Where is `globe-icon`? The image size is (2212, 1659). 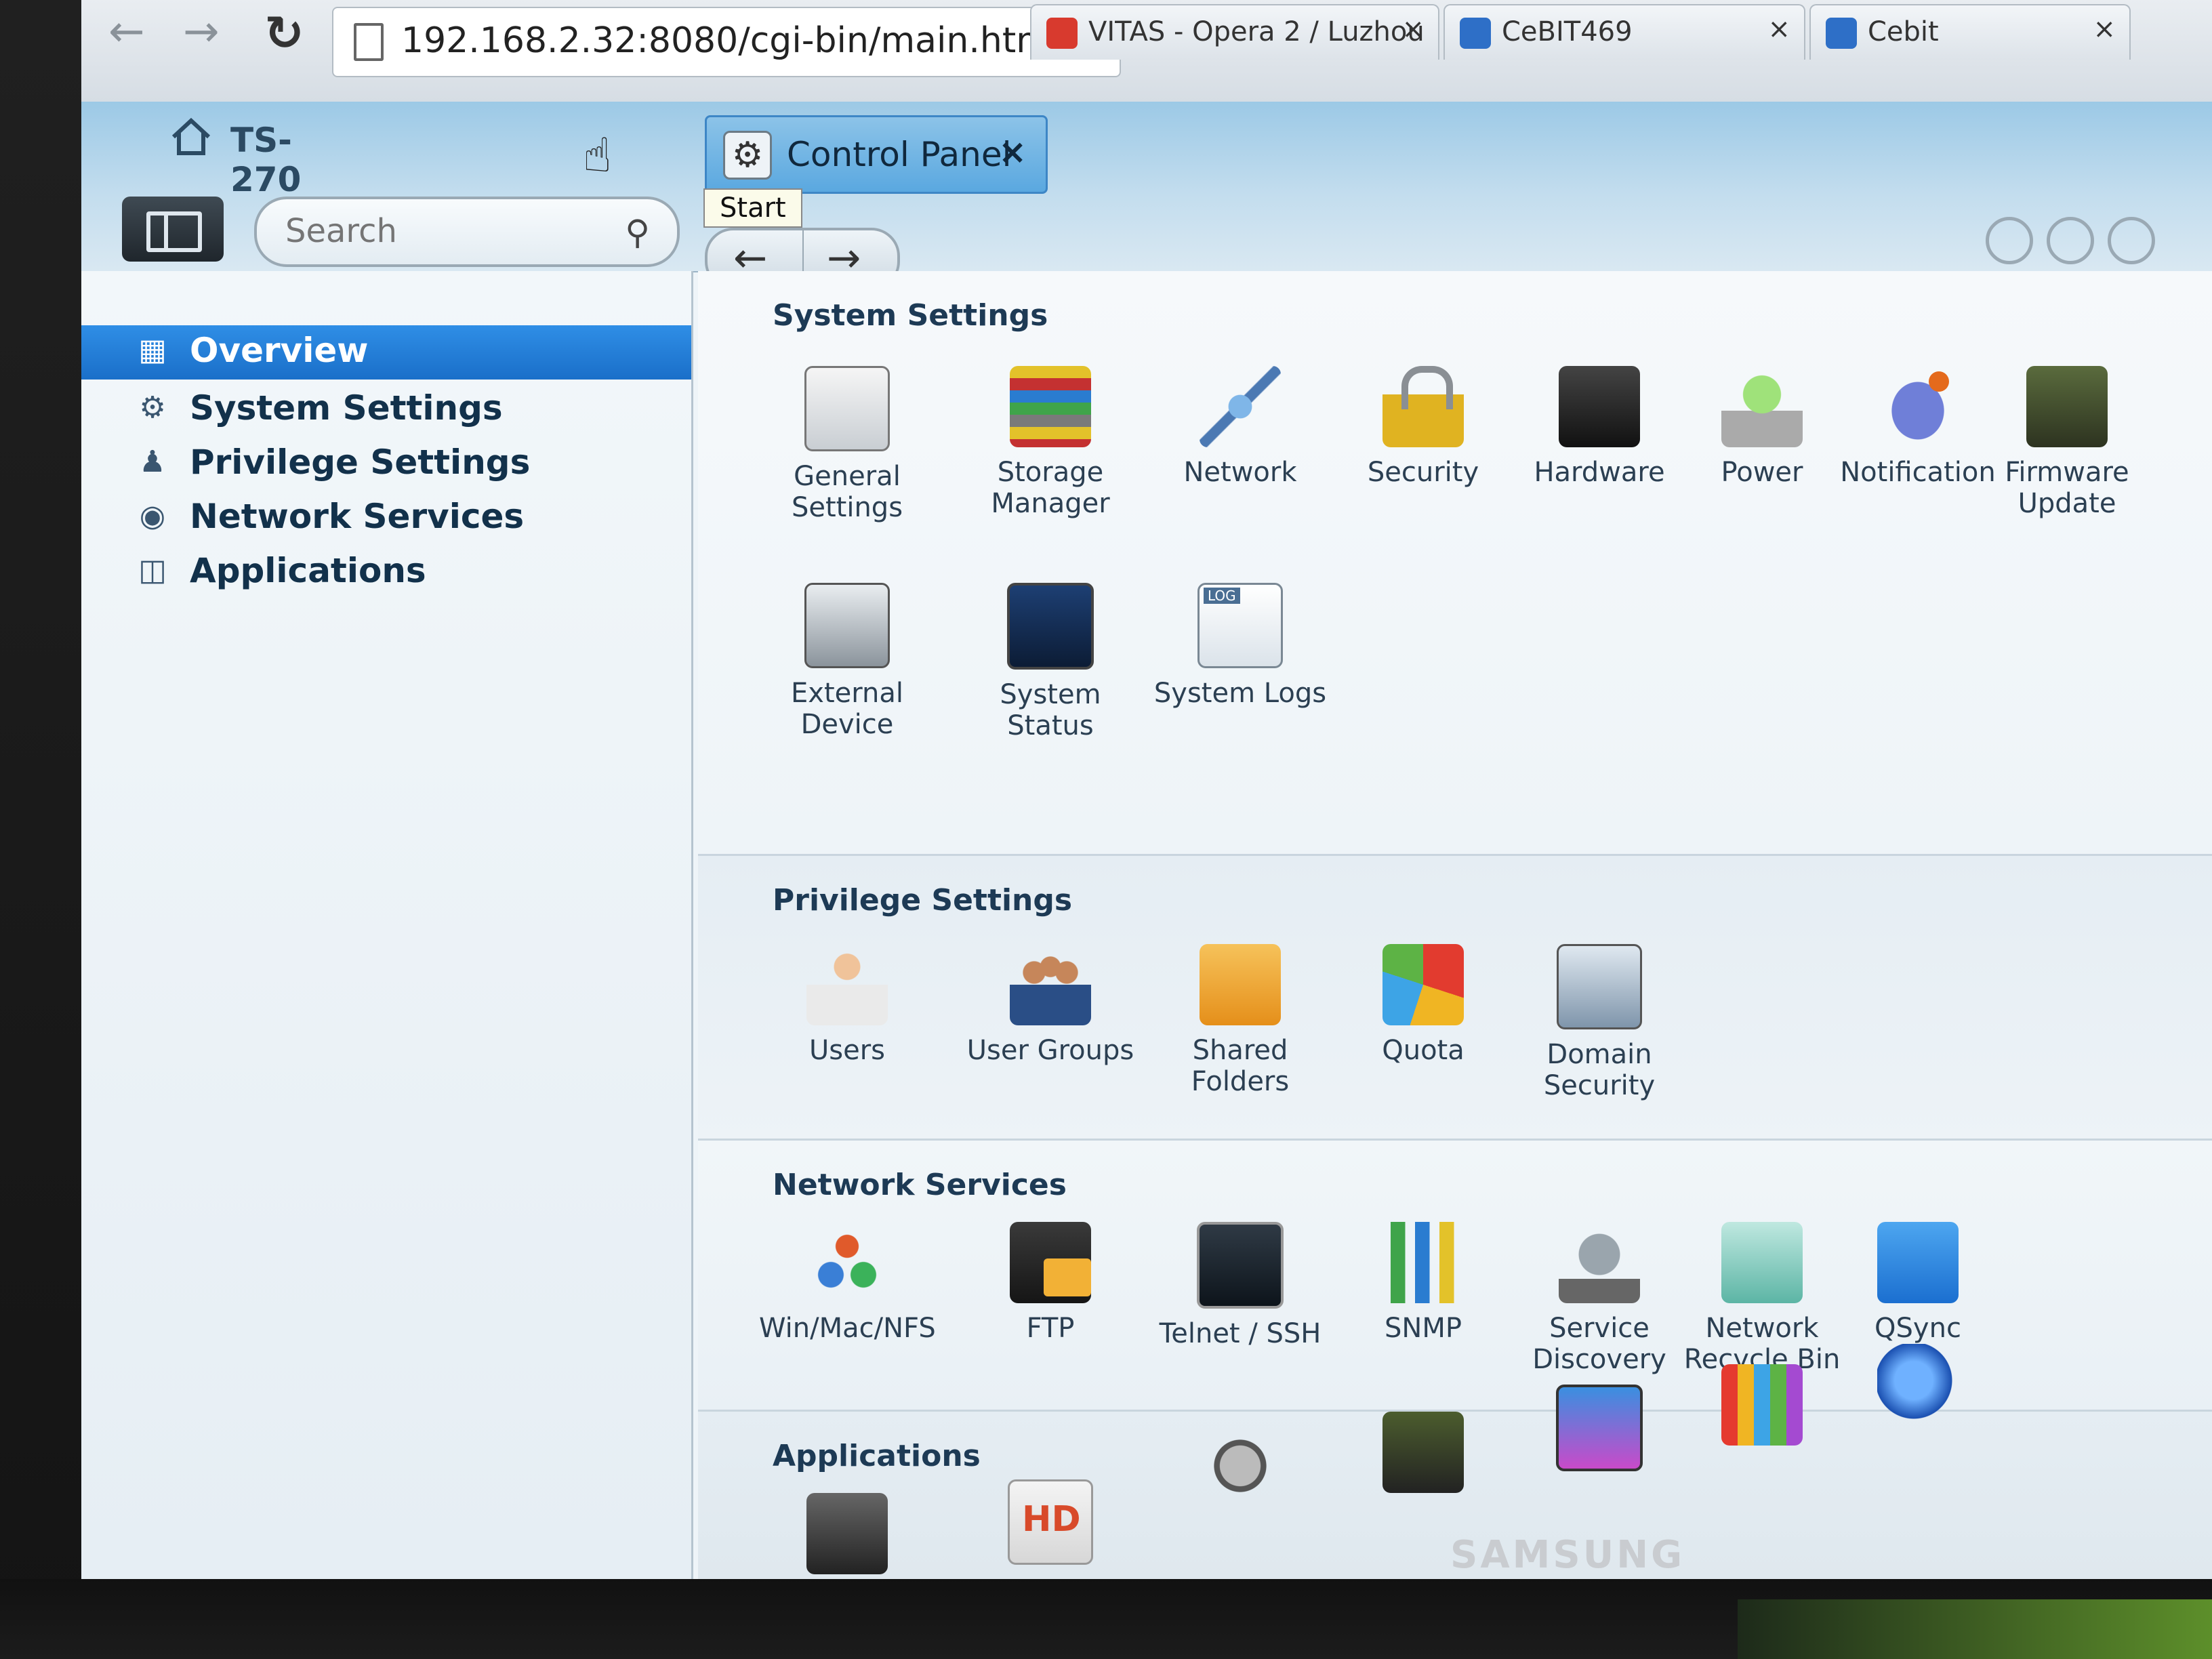 globe-icon is located at coordinates (1918, 1385).